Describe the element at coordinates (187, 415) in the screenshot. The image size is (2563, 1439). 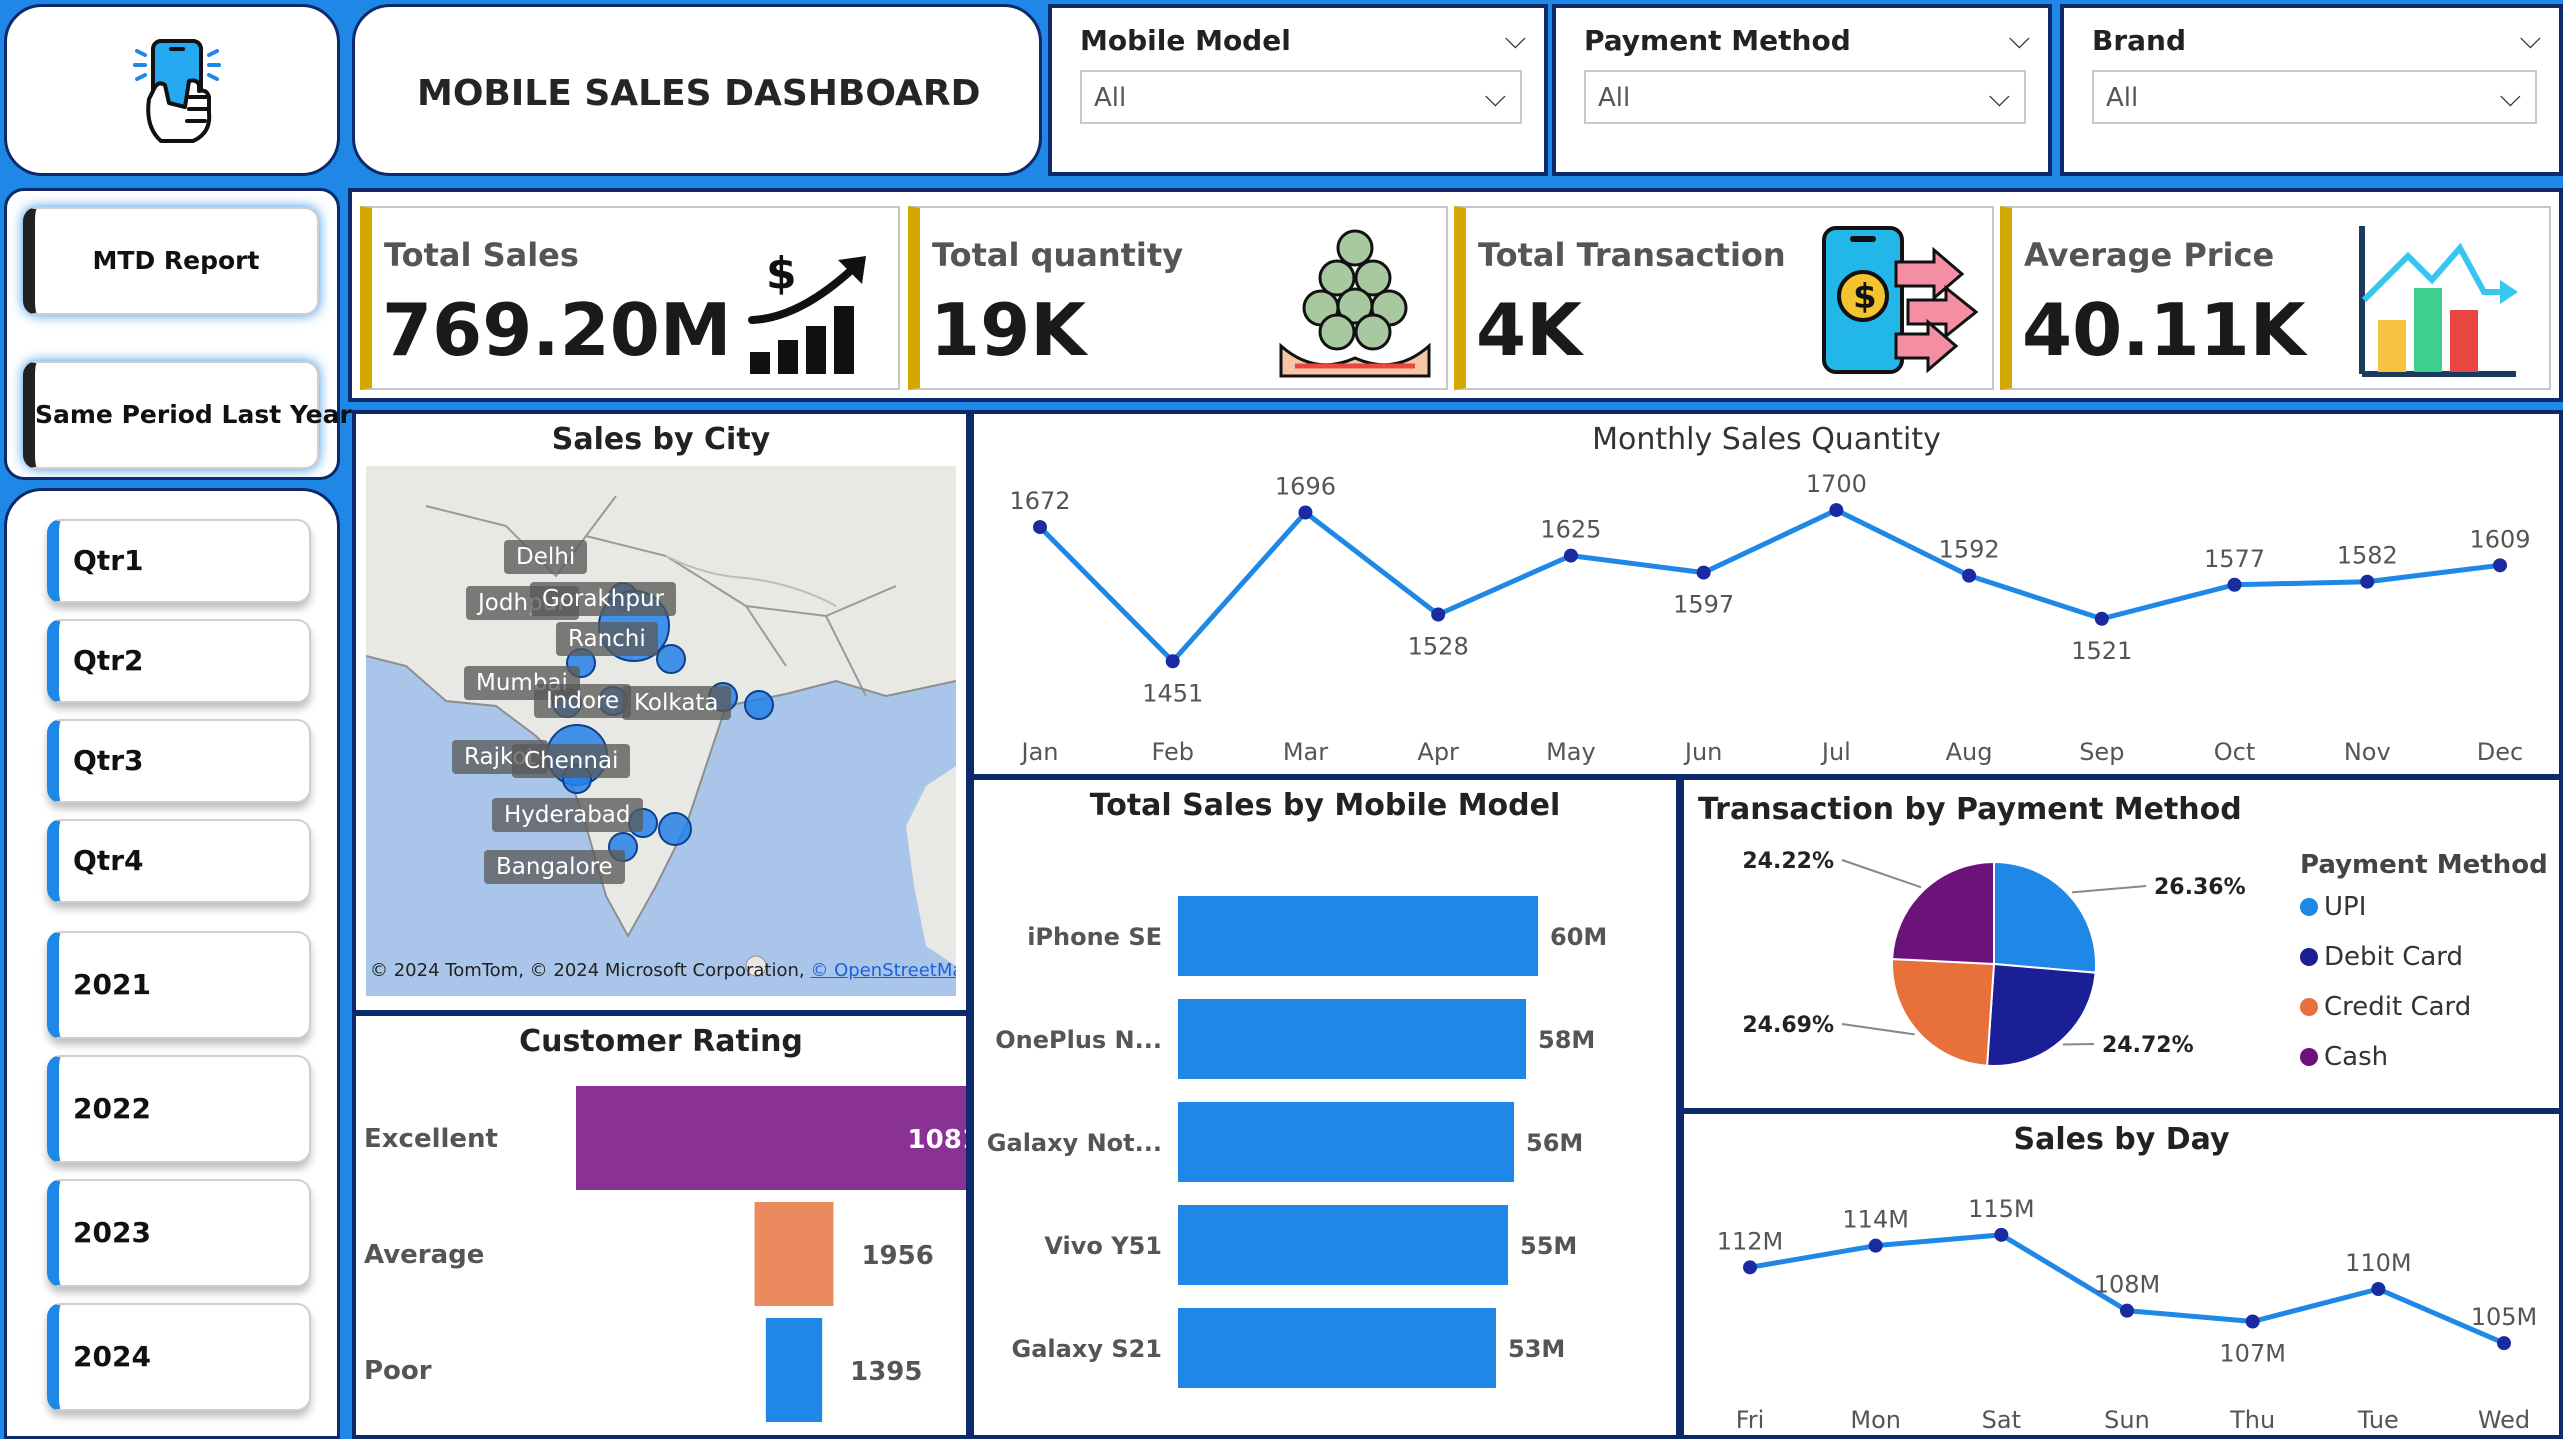
I see `same-period-last-year-button: Same Period Last Year` at that location.